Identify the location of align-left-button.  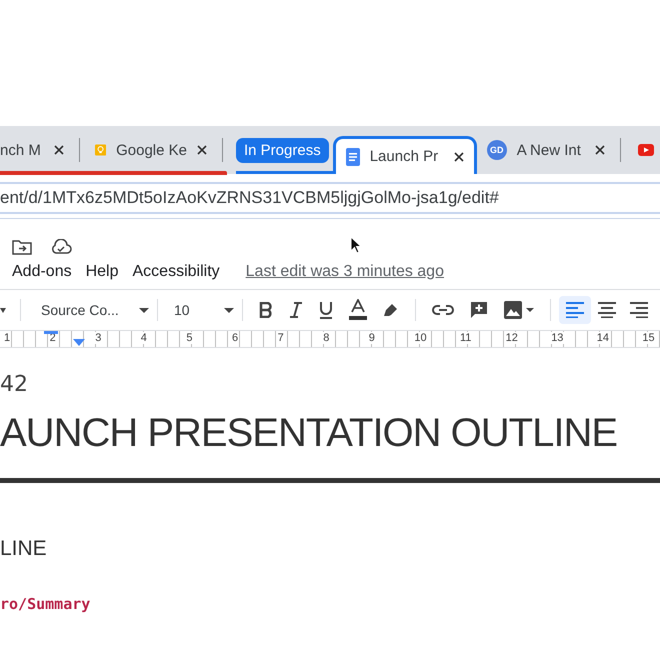
(575, 310).